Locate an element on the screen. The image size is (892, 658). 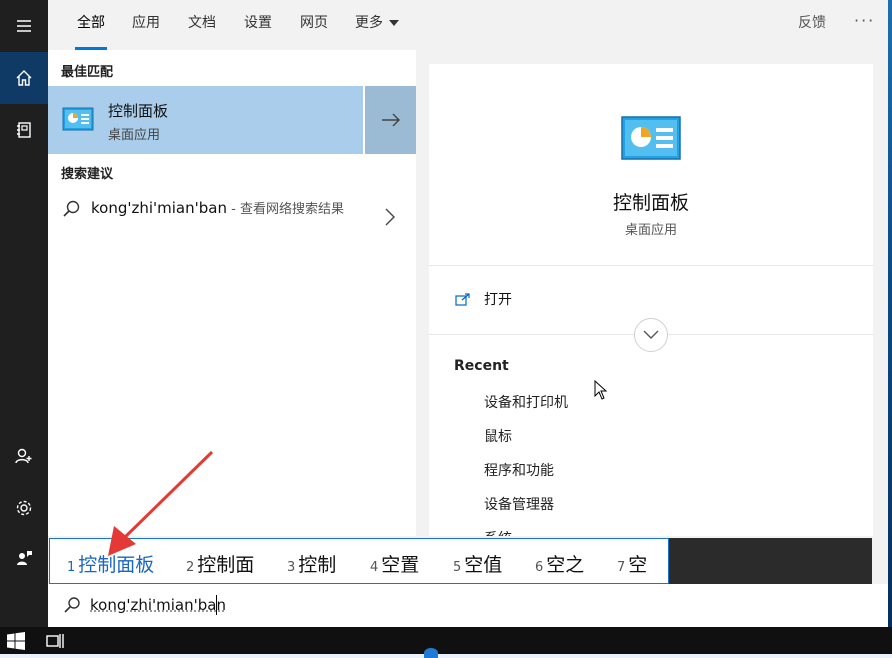
notebook-button is located at coordinates (24, 130).